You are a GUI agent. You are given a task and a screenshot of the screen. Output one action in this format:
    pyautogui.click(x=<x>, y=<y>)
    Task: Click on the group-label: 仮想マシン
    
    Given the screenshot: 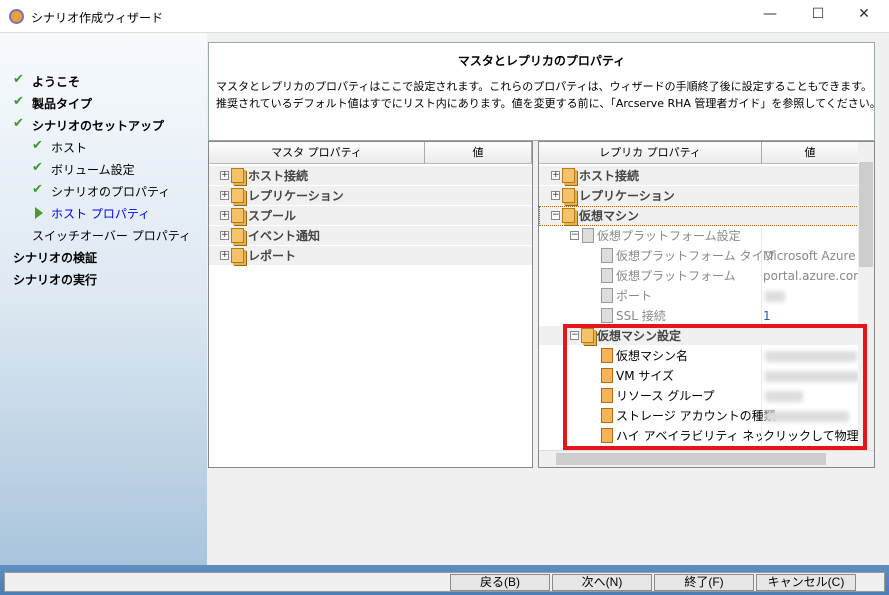 What is the action you would take?
    pyautogui.click(x=609, y=216)
    